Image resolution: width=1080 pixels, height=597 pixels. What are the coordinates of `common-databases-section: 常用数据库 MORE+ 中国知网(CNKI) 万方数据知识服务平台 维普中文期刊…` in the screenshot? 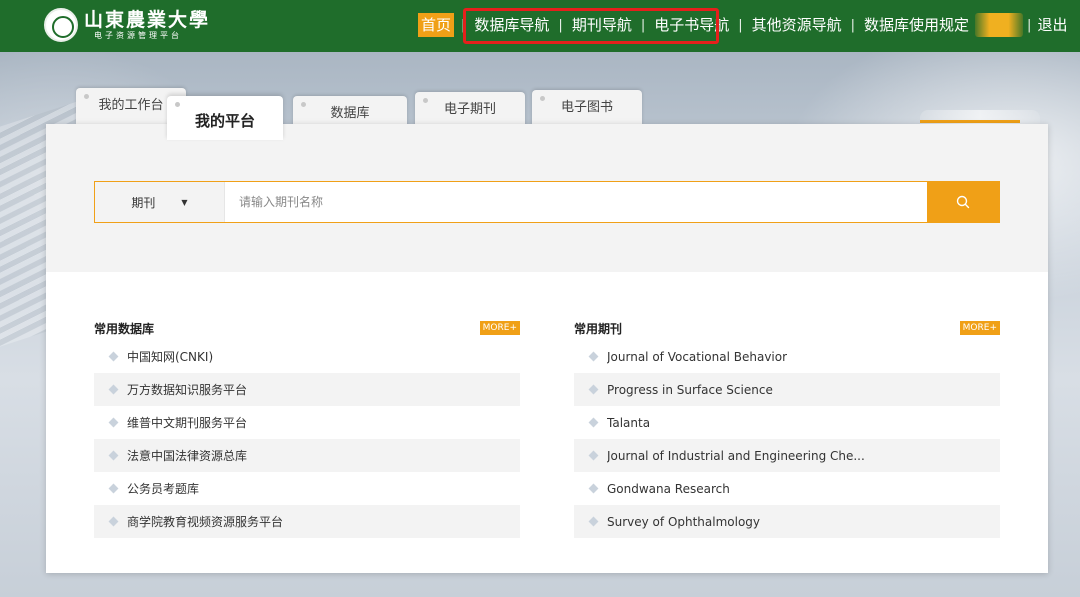 It's located at (307, 429).